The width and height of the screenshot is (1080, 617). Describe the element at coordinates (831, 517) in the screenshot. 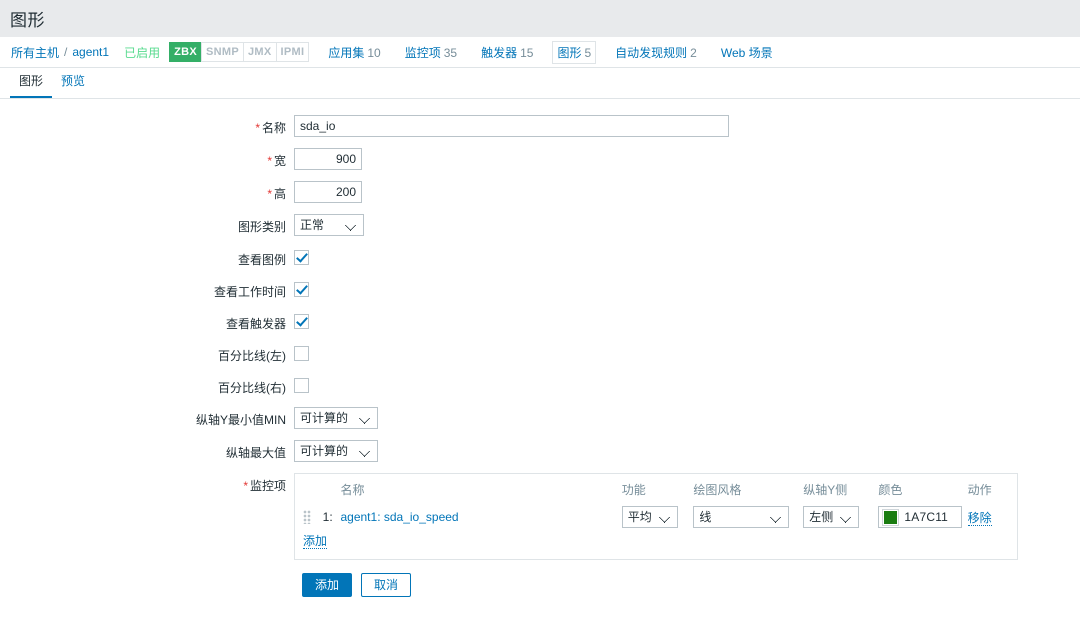

I see `item-y-side-select: 左侧右侧` at that location.